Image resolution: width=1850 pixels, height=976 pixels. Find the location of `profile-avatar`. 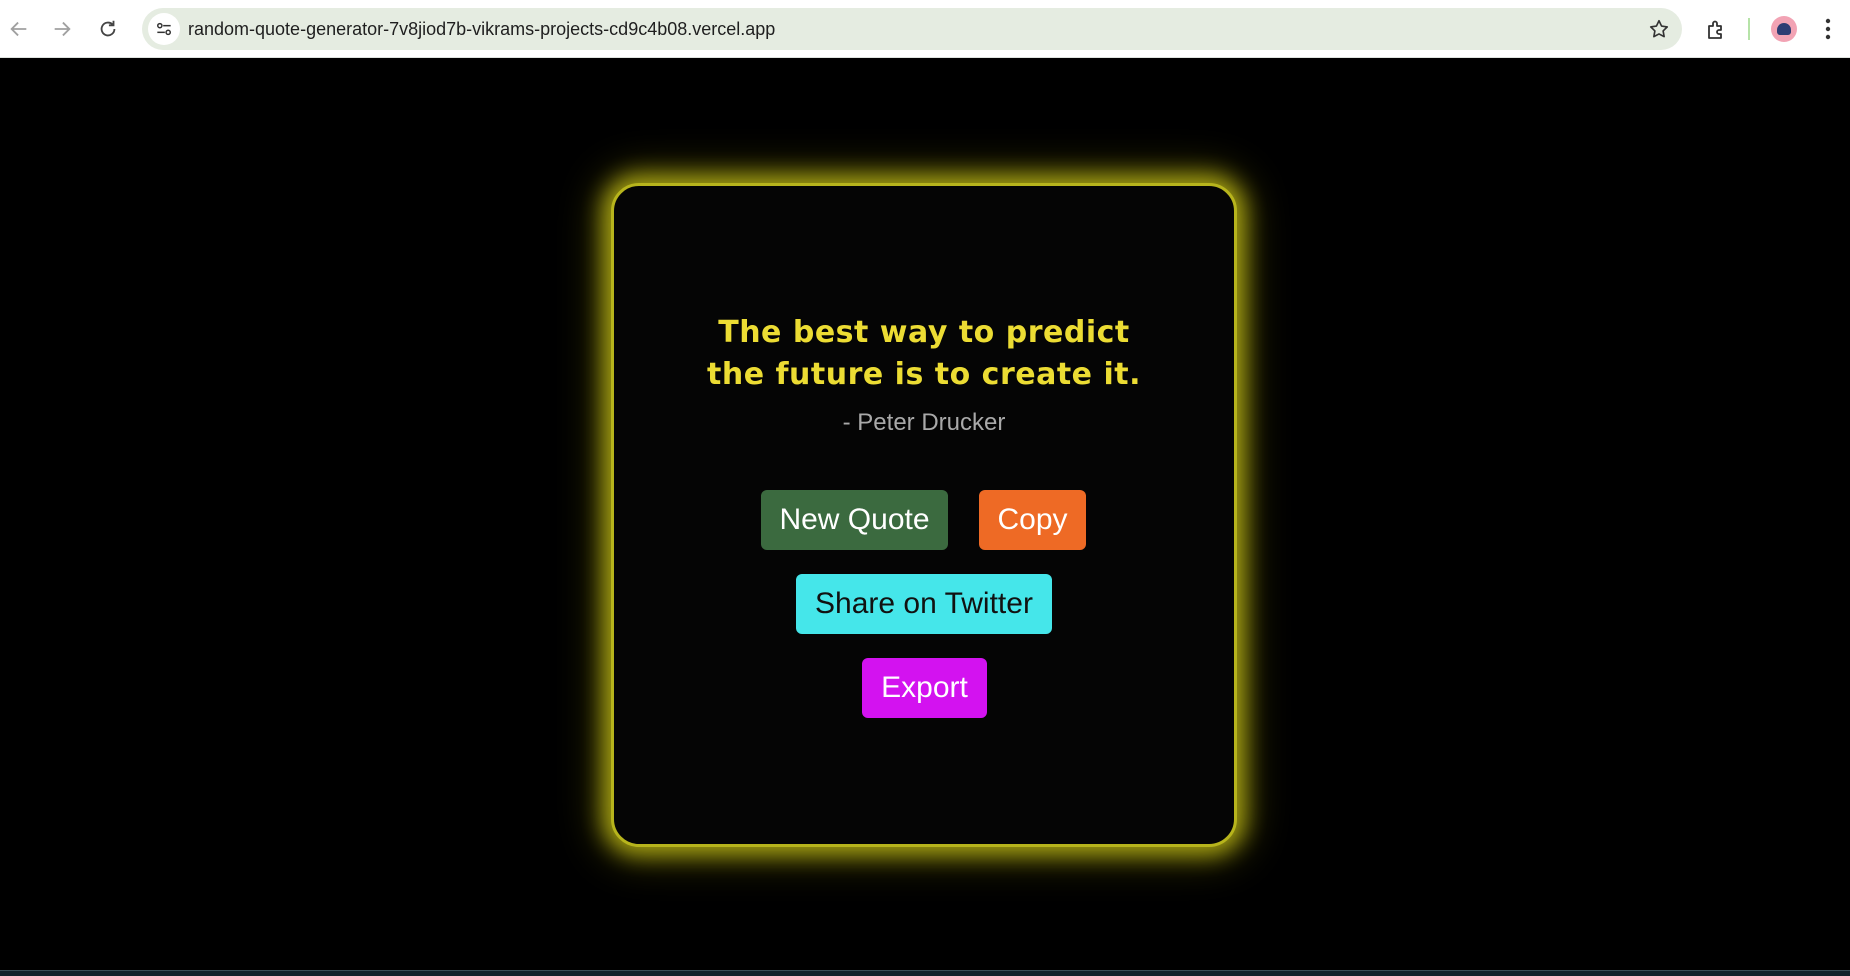

profile-avatar is located at coordinates (1784, 29).